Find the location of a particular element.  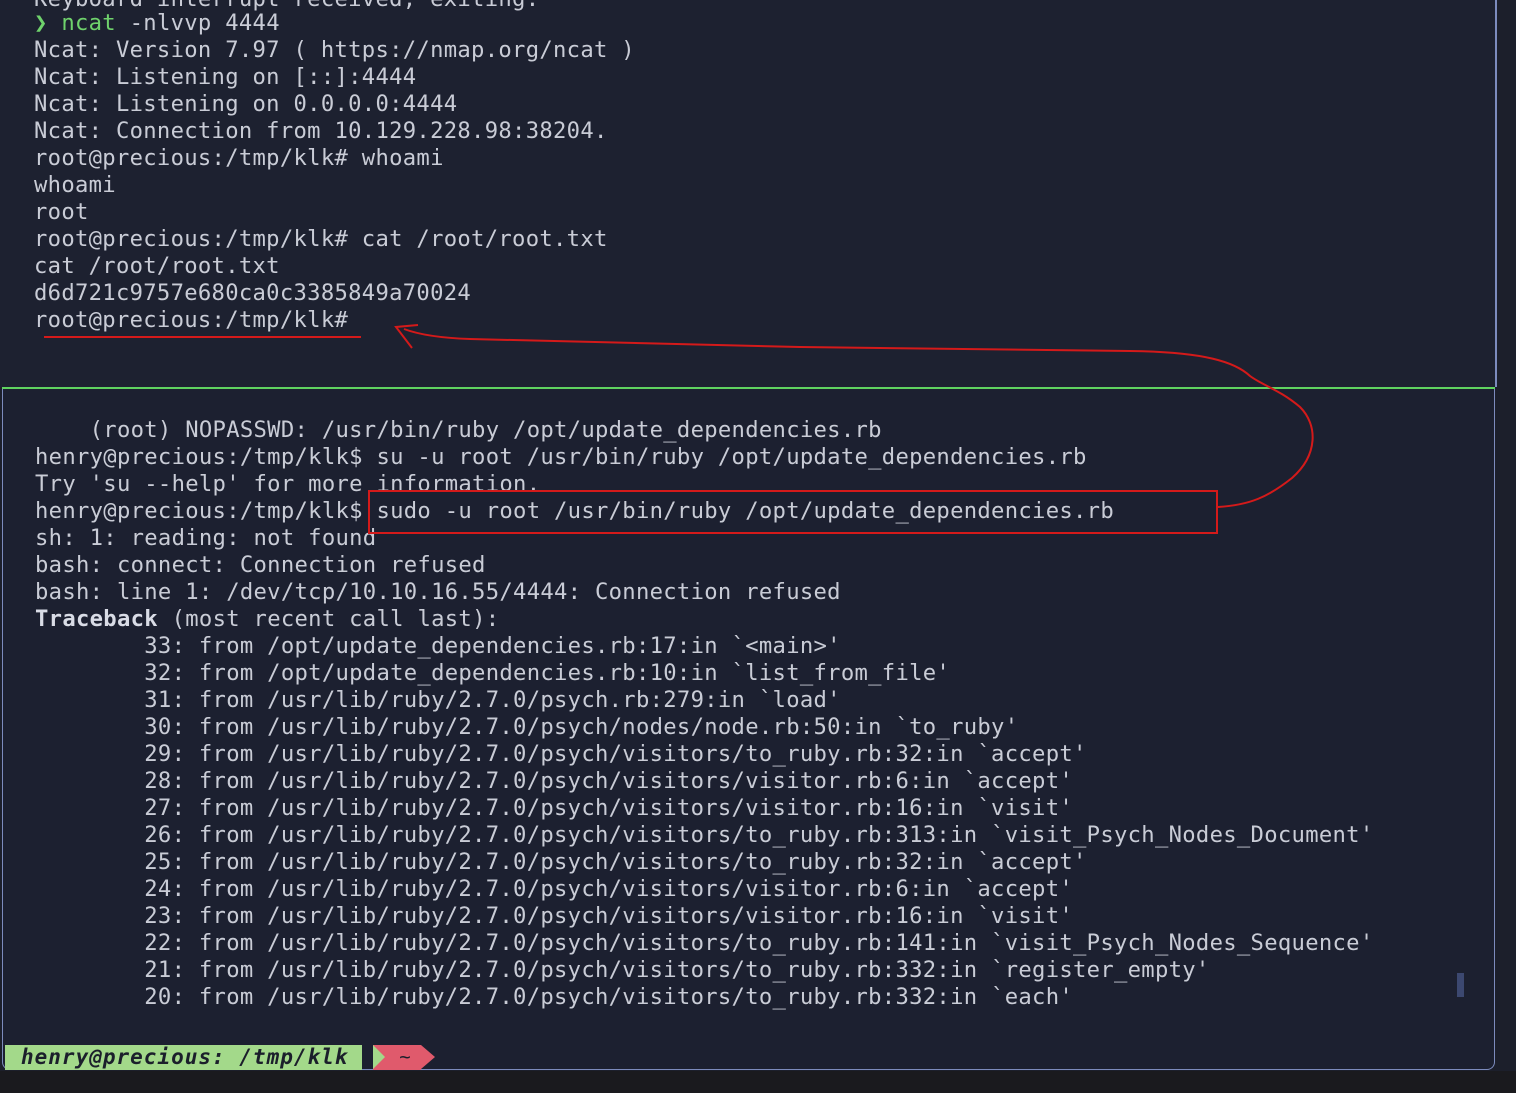

terminal-line: Ncat: Listening on 0.0.0.0:4444 is located at coordinates (246, 104).